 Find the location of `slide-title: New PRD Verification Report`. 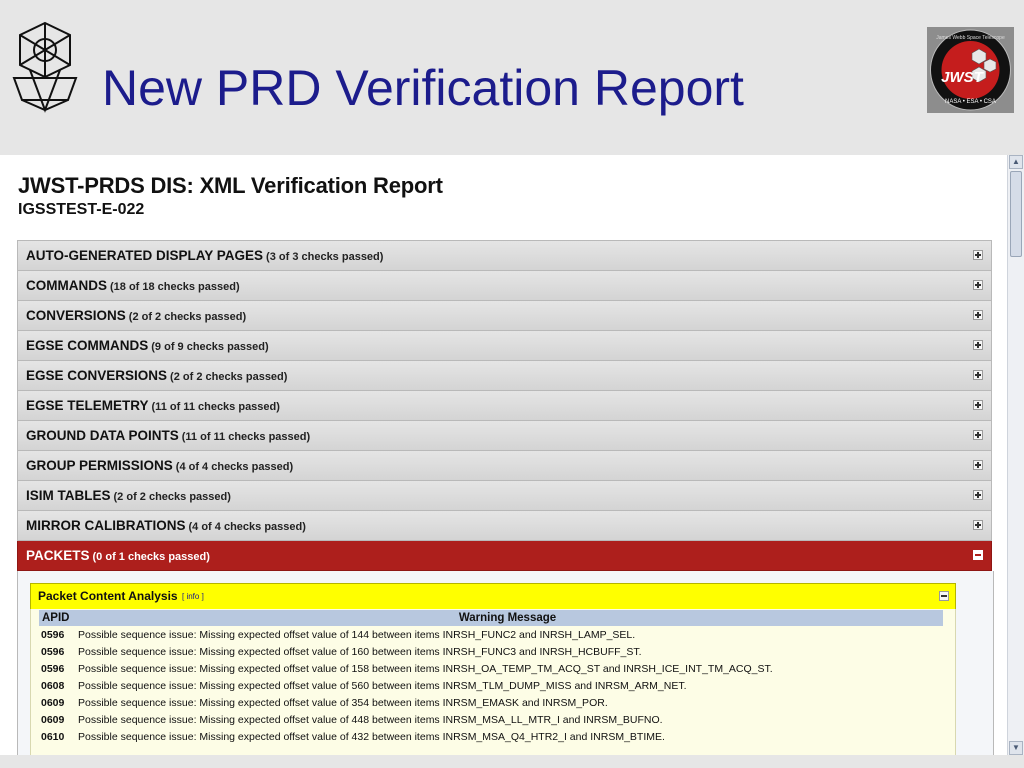

slide-title: New PRD Verification Report is located at coordinates (423, 88).